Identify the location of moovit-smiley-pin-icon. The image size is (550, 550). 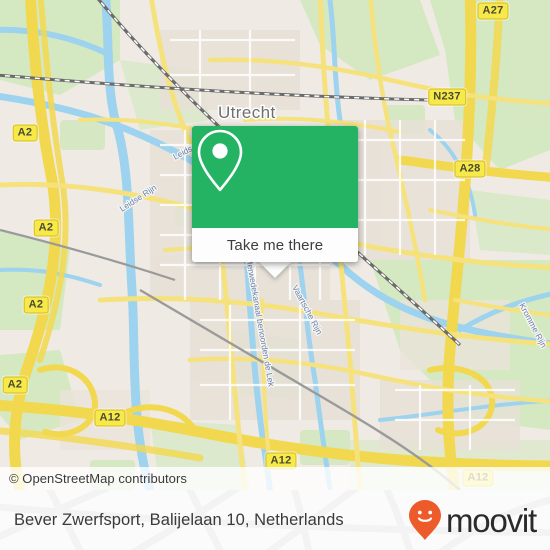
(425, 520).